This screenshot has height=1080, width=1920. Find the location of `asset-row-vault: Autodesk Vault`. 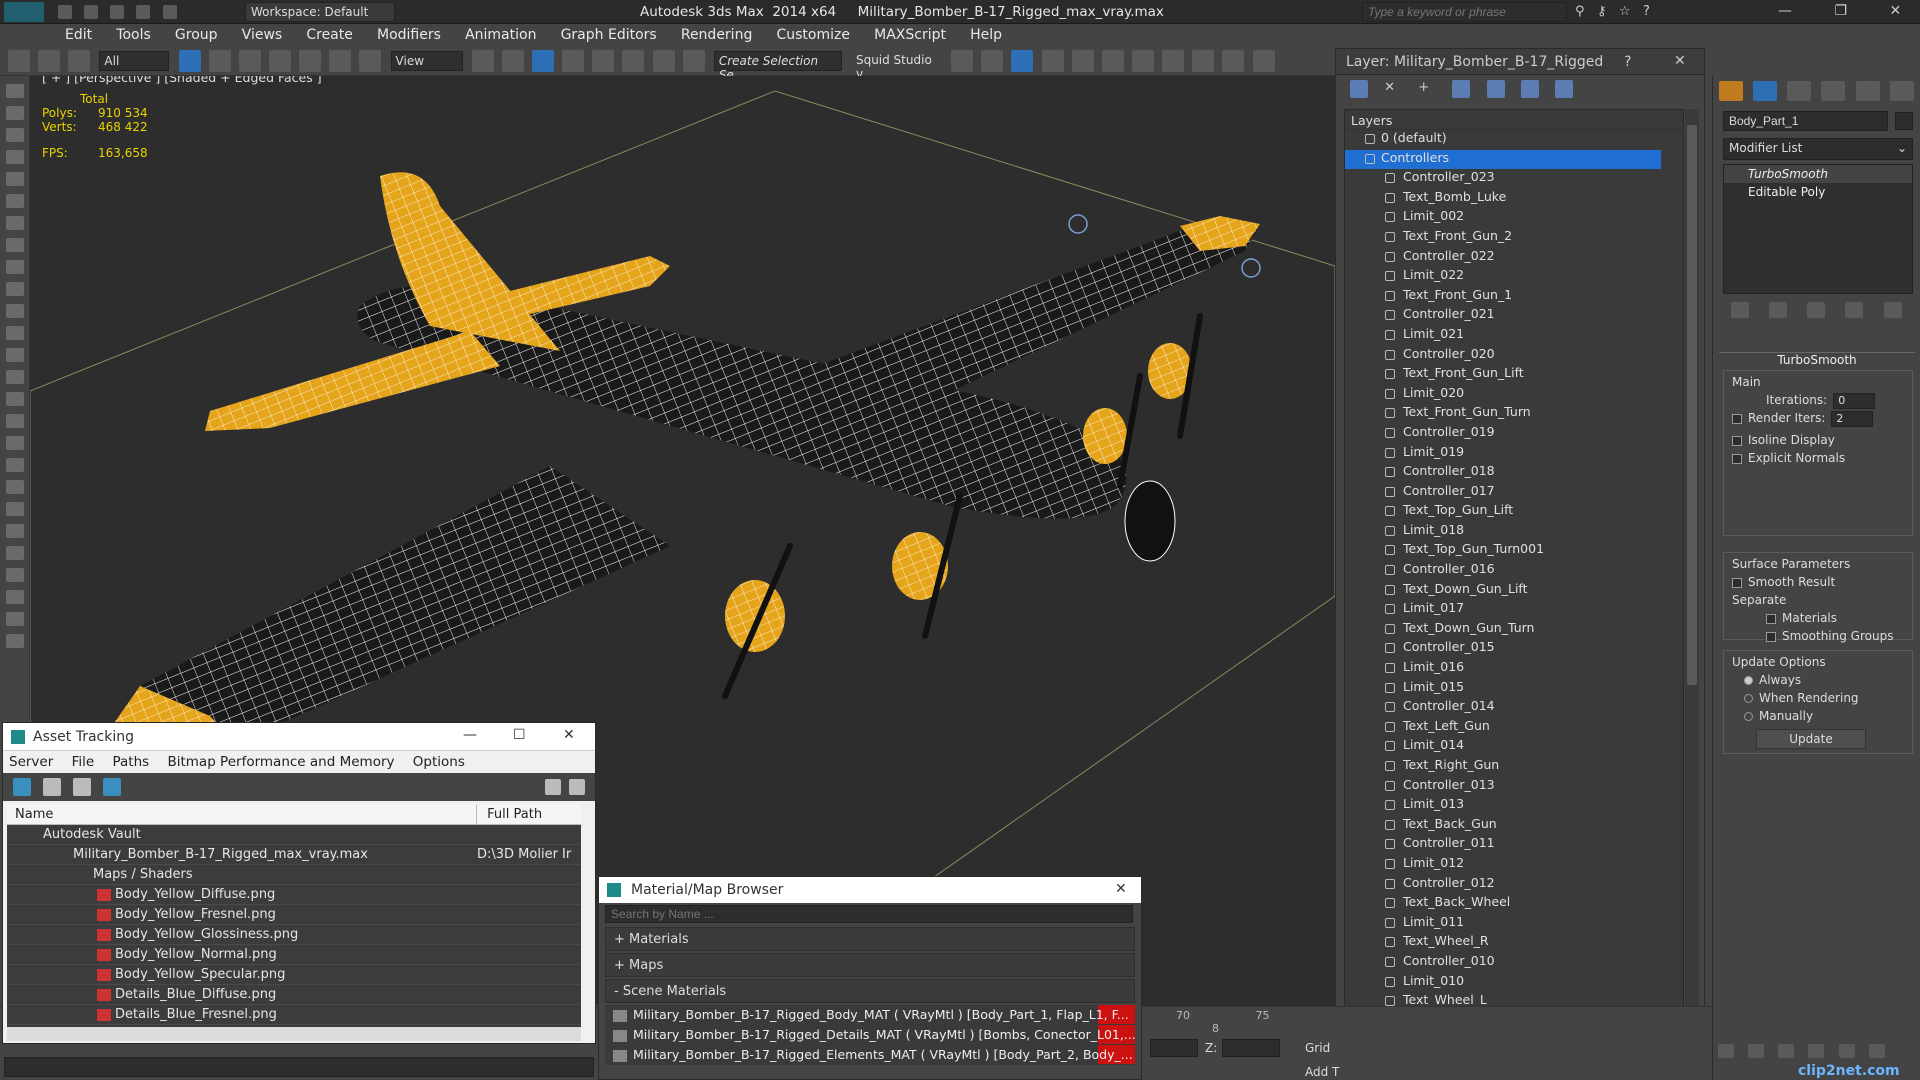

asset-row-vault: Autodesk Vault is located at coordinates (294, 835).